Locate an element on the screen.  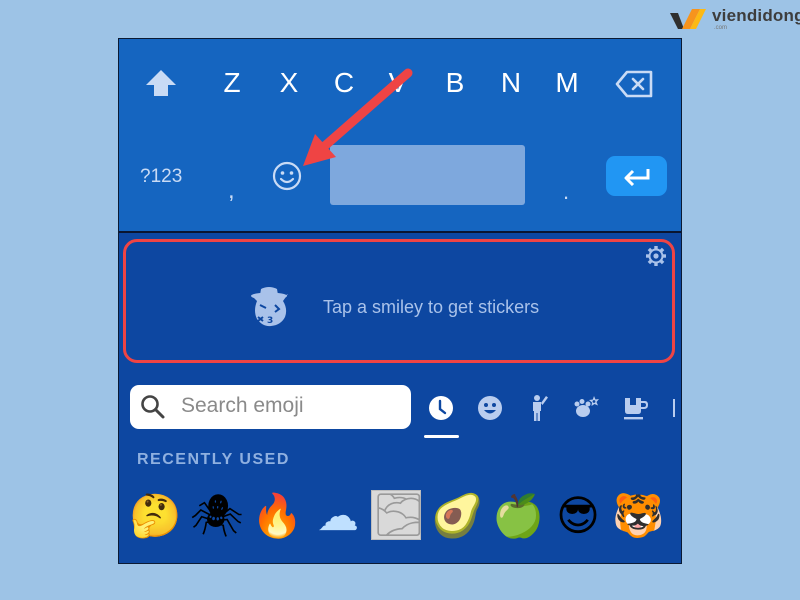
svg-text: 3 is located at coordinates (270, 321).